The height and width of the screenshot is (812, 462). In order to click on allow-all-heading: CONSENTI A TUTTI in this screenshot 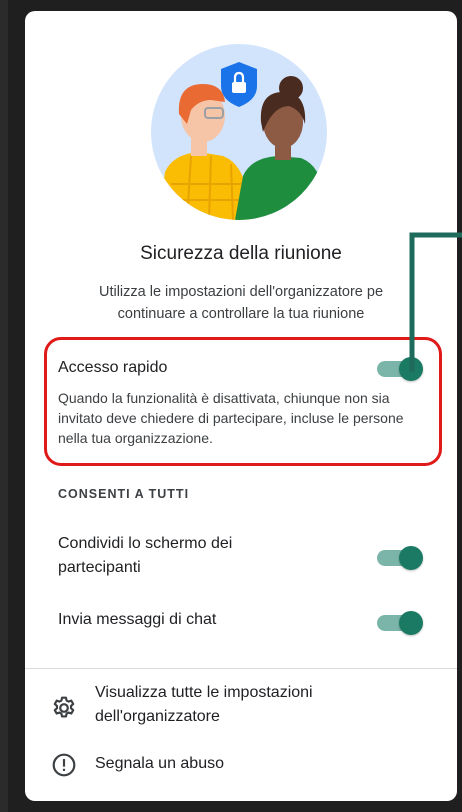, I will do `click(124, 494)`.